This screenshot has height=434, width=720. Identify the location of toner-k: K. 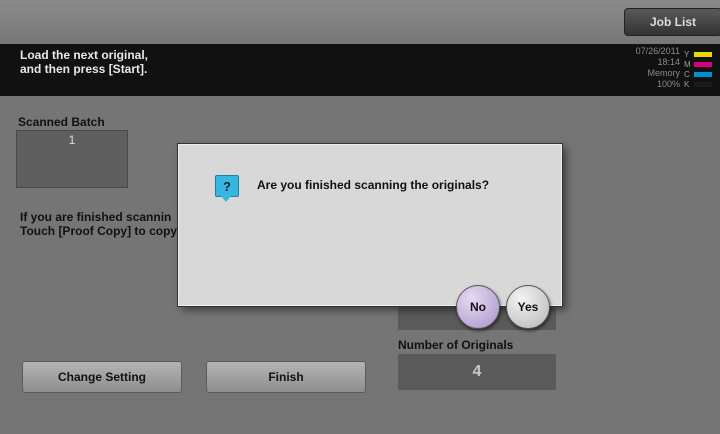
(701, 84).